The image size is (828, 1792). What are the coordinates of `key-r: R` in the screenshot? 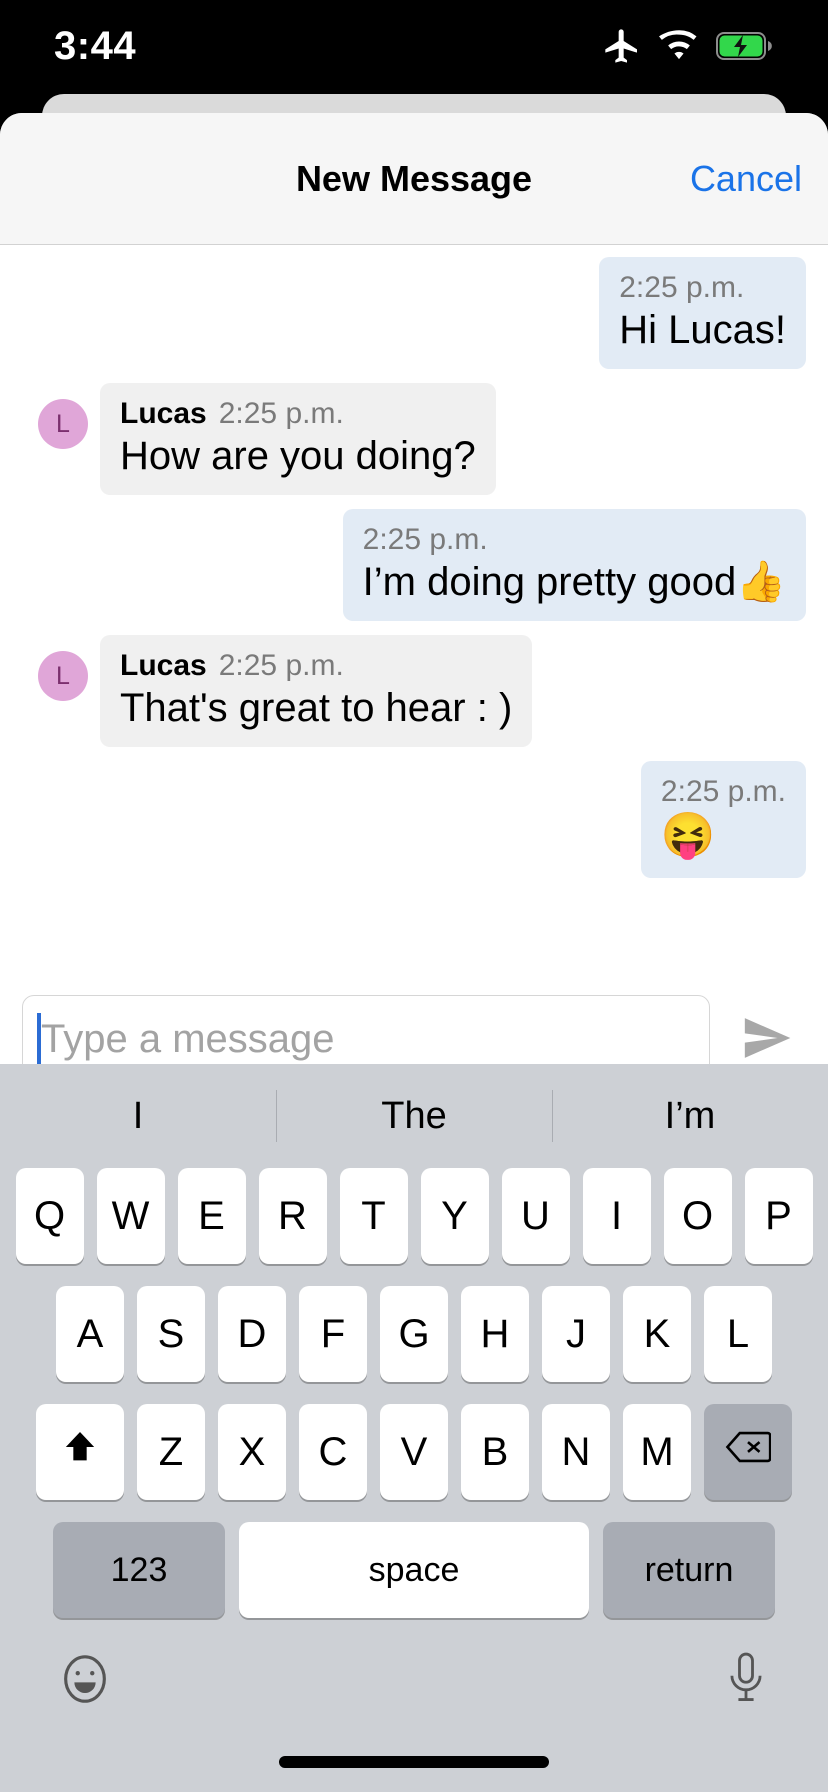 It's located at (292, 1216).